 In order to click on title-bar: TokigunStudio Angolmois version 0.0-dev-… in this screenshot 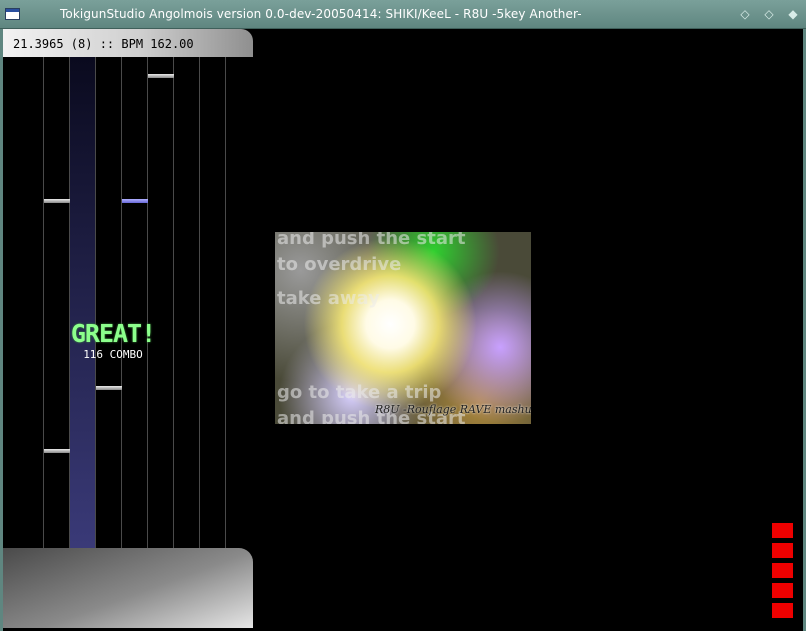, I will do `click(403, 14)`.